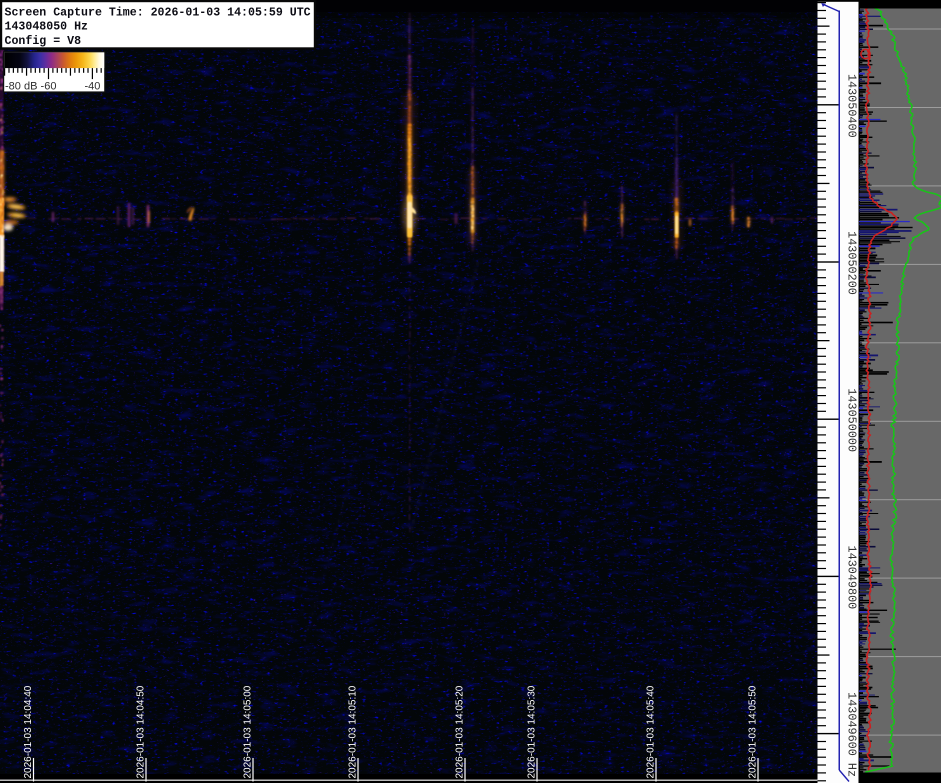  What do you see at coordinates (49, 86) in the screenshot?
I see `svg-text: -60` at bounding box center [49, 86].